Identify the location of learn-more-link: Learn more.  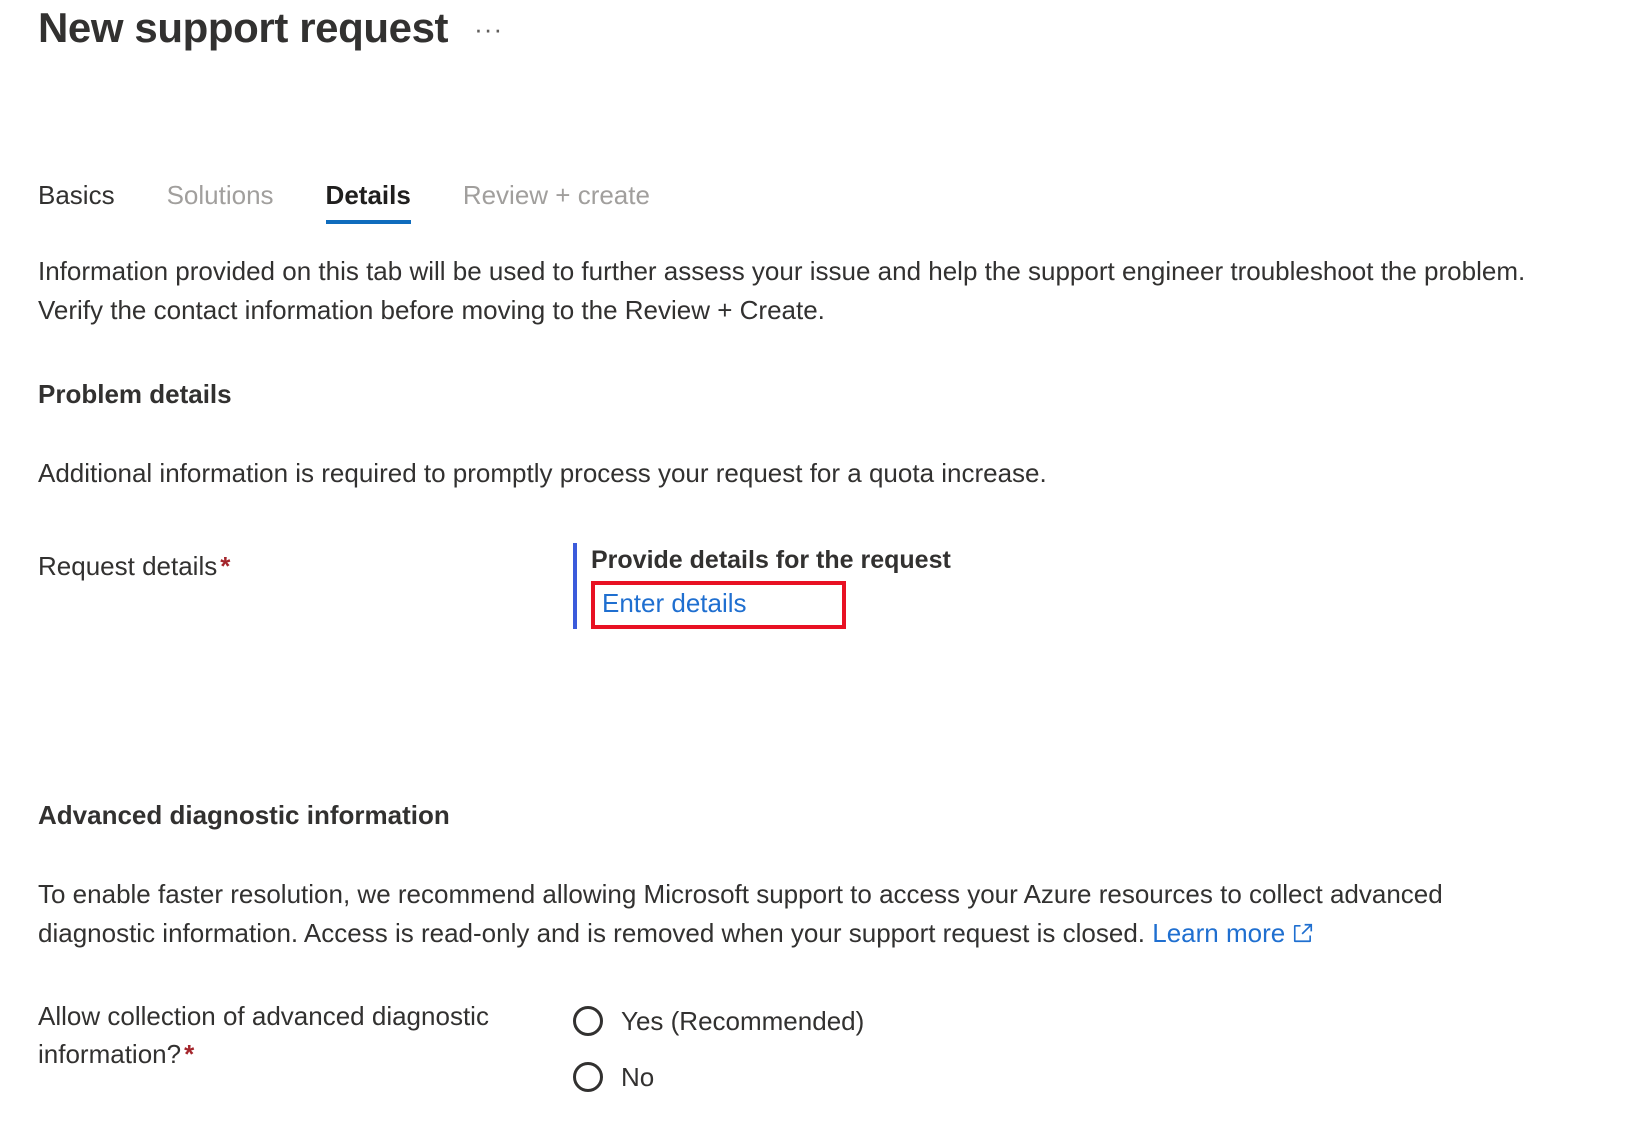
(1233, 933).